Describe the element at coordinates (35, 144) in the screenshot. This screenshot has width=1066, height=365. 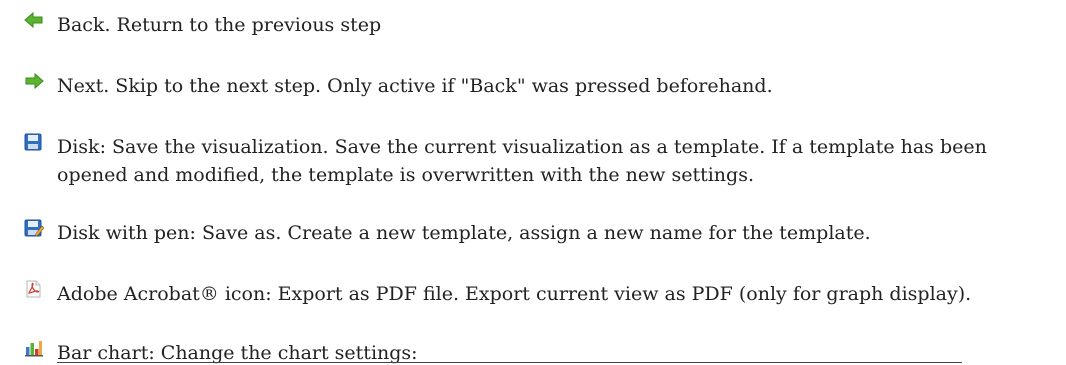
I see `floppy-disk-icon` at that location.